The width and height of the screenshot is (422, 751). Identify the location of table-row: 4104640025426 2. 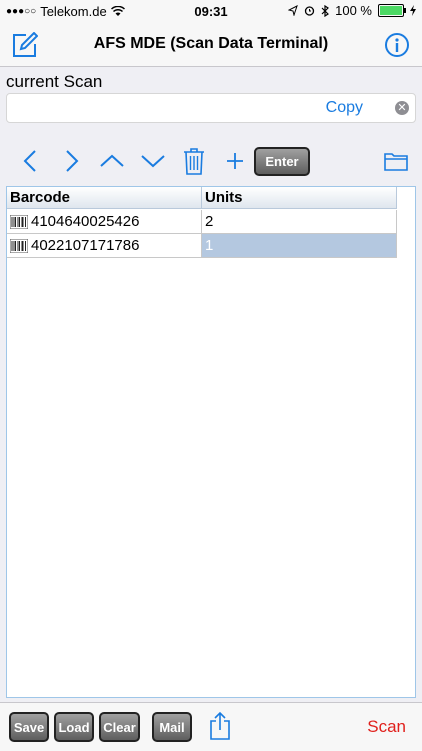
(202, 222).